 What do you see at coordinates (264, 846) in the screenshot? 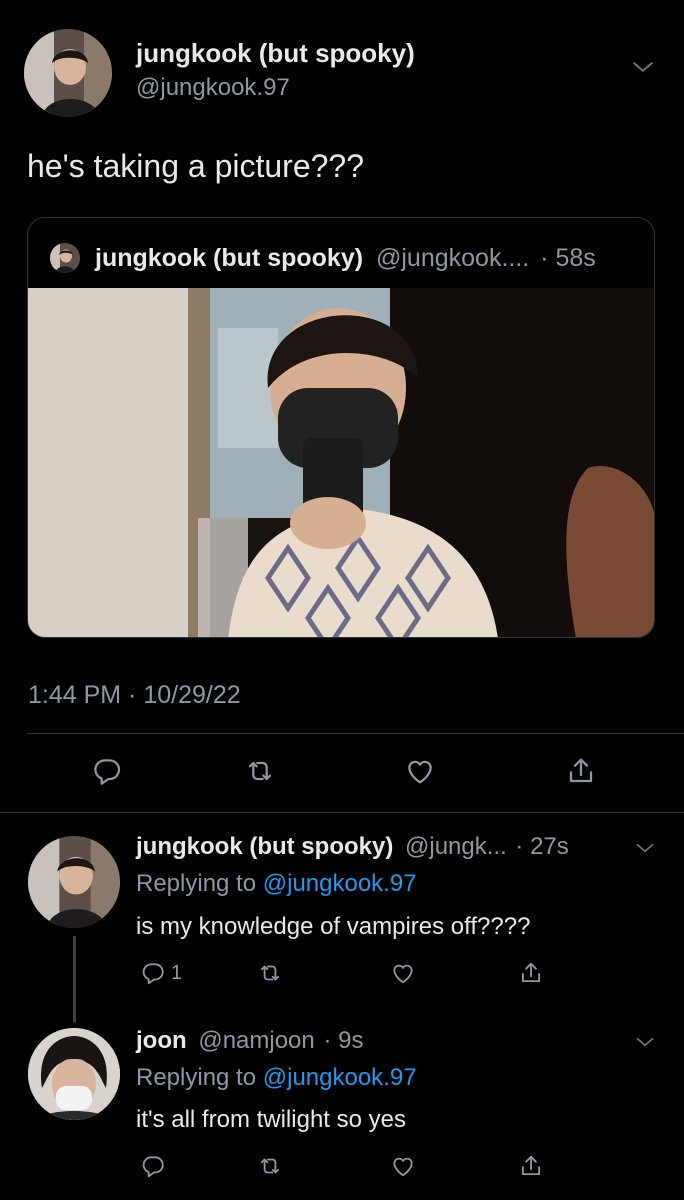
I see `reply-display-name: jungkook (but spooky)` at bounding box center [264, 846].